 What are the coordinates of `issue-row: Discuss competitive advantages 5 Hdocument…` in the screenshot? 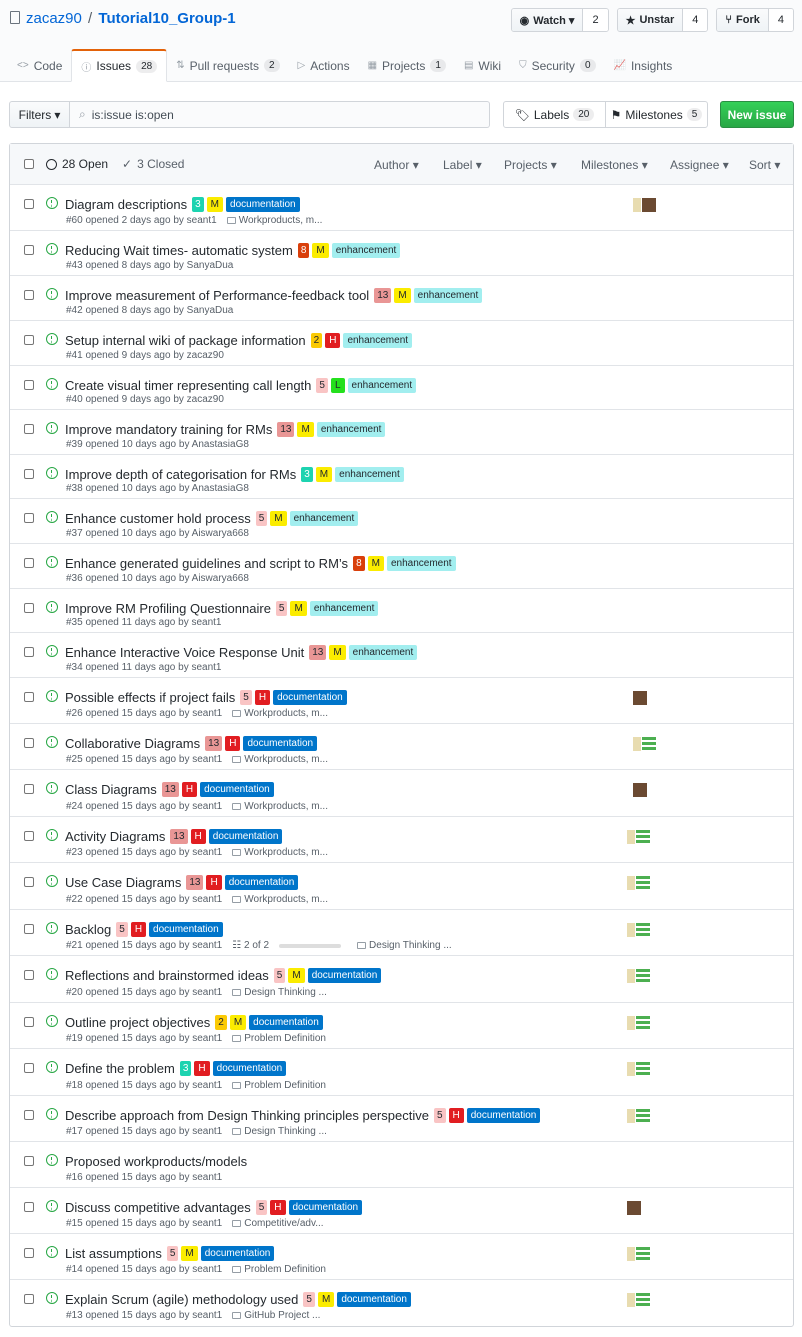 It's located at (401, 1211).